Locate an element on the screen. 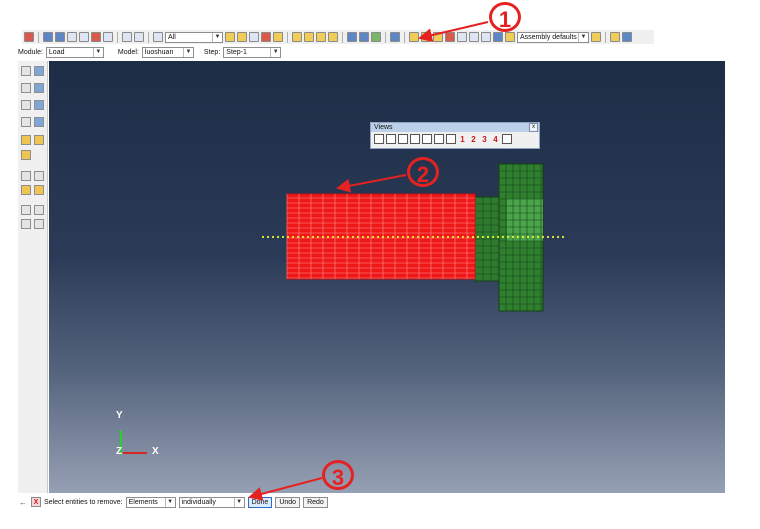  selection-options-icon is located at coordinates (242, 37).